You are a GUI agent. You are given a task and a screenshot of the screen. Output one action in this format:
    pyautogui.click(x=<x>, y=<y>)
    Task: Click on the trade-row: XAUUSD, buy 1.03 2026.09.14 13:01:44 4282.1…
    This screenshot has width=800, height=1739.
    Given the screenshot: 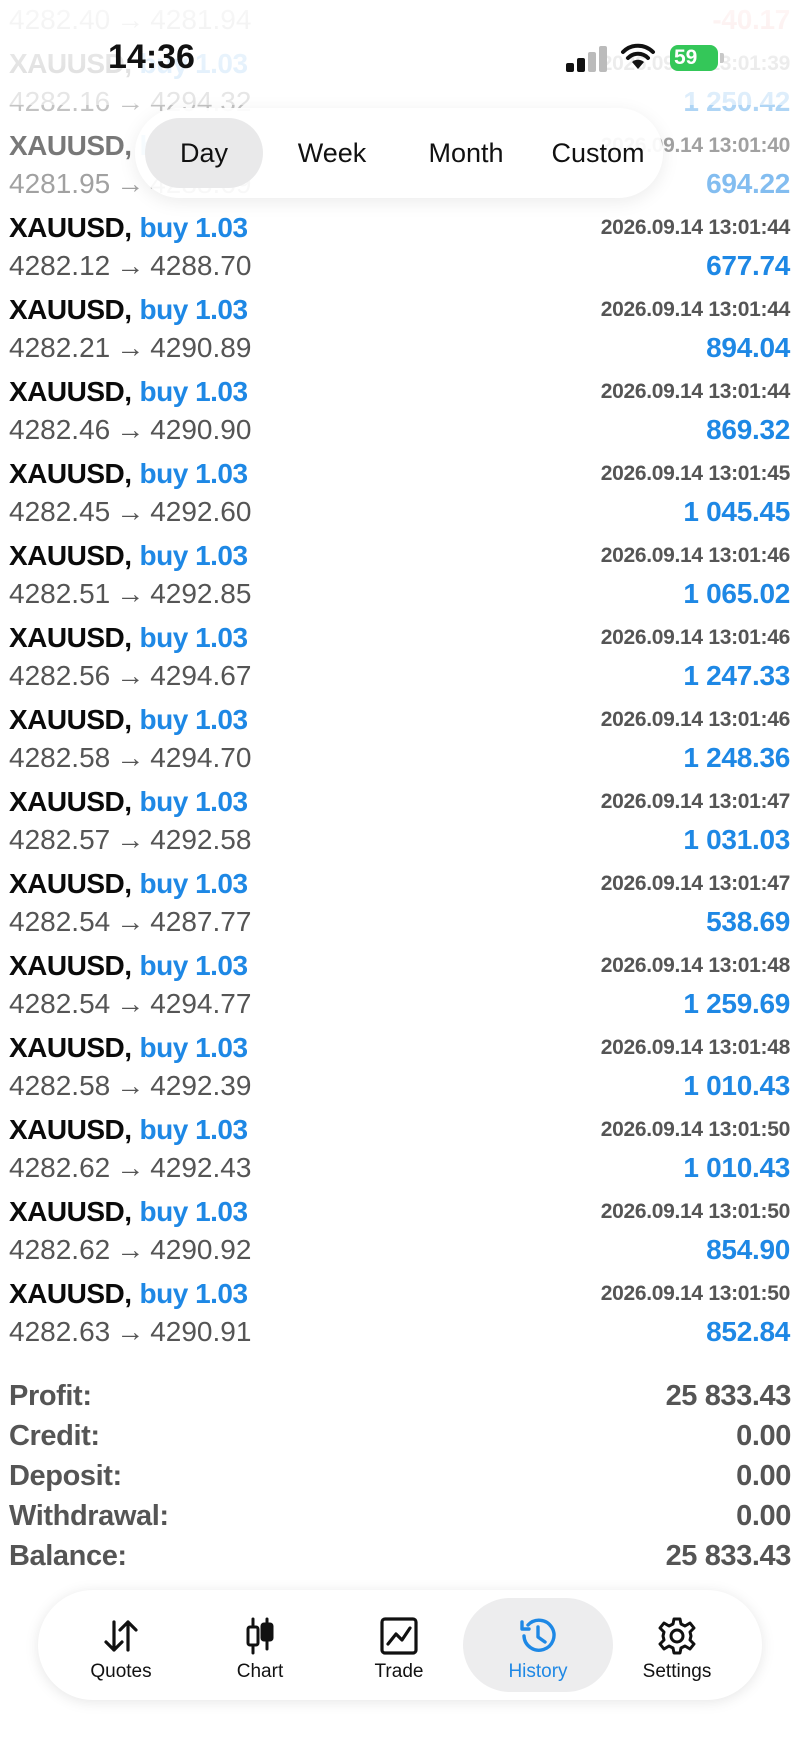 What is the action you would take?
    pyautogui.click(x=400, y=246)
    